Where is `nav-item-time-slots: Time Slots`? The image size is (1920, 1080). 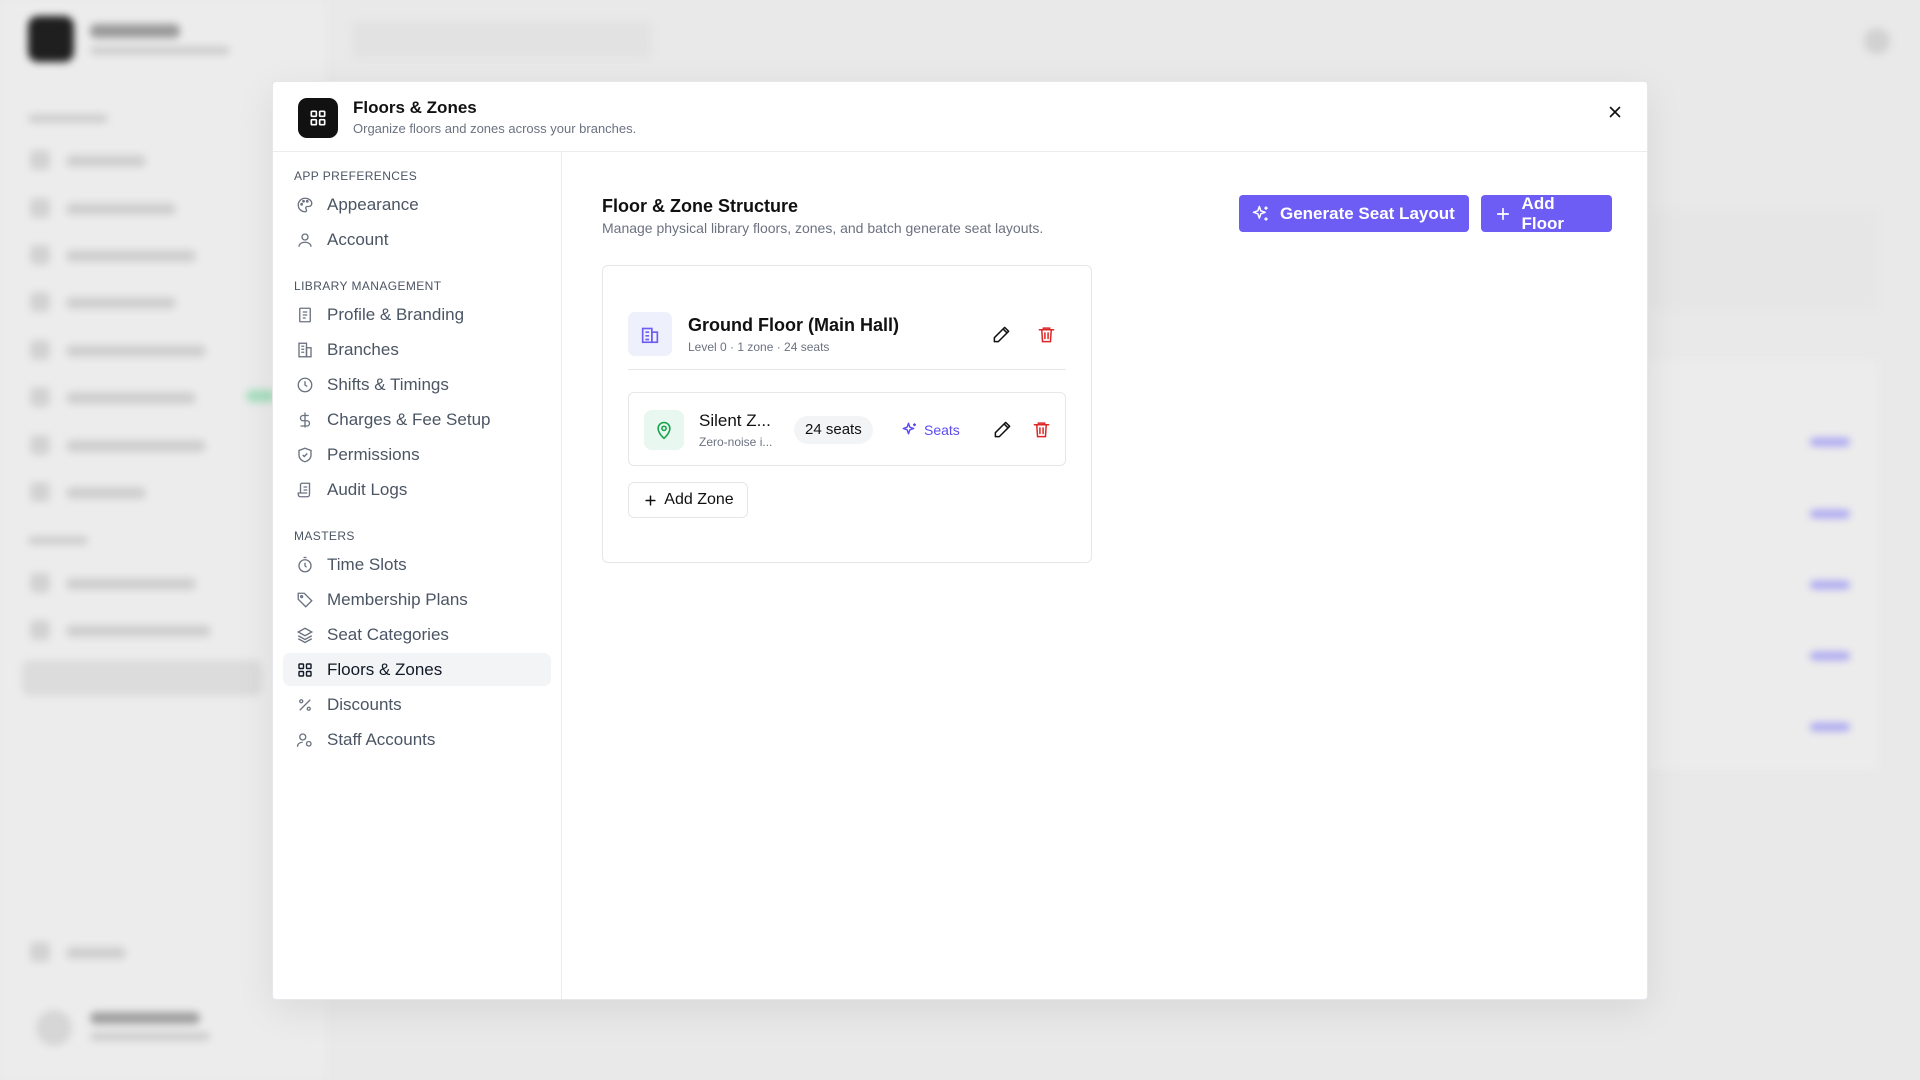 nav-item-time-slots: Time Slots is located at coordinates (417, 564).